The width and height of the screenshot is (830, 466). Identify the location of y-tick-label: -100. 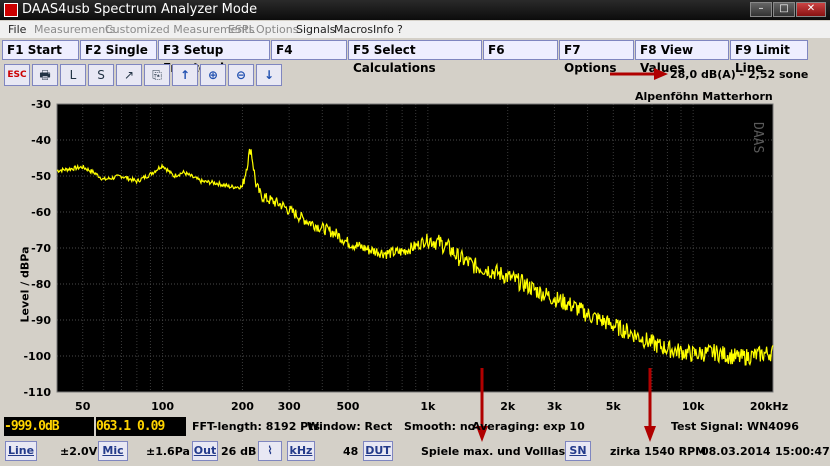
(37, 356).